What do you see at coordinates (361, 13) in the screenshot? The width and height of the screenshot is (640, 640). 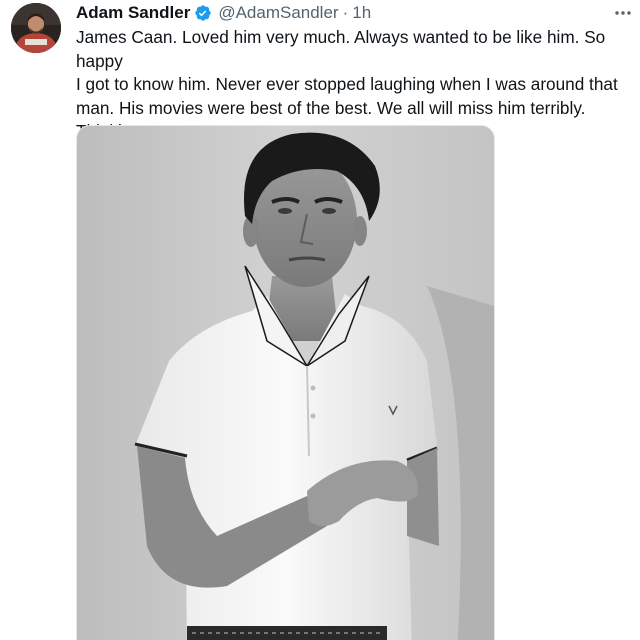 I see `tweet-timestamp: 1h` at bounding box center [361, 13].